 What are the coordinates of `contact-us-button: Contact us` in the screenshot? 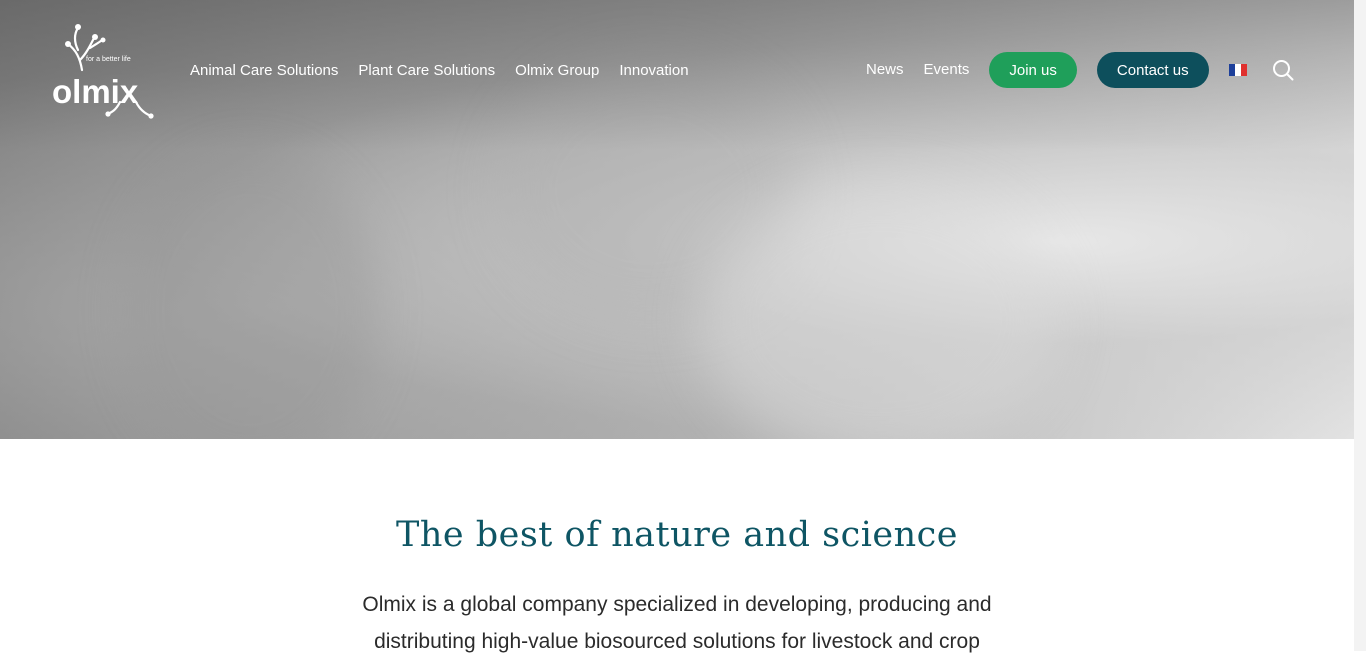 It's located at (1152, 70).